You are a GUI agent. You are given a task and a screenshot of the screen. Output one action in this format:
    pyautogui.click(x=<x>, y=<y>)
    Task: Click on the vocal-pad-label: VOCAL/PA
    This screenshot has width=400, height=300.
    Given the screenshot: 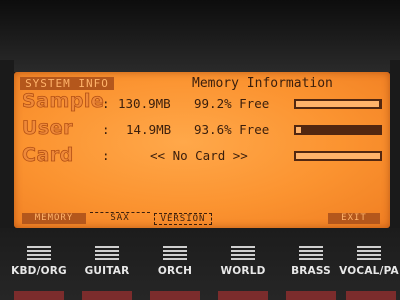 What is the action you would take?
    pyautogui.click(x=369, y=271)
    